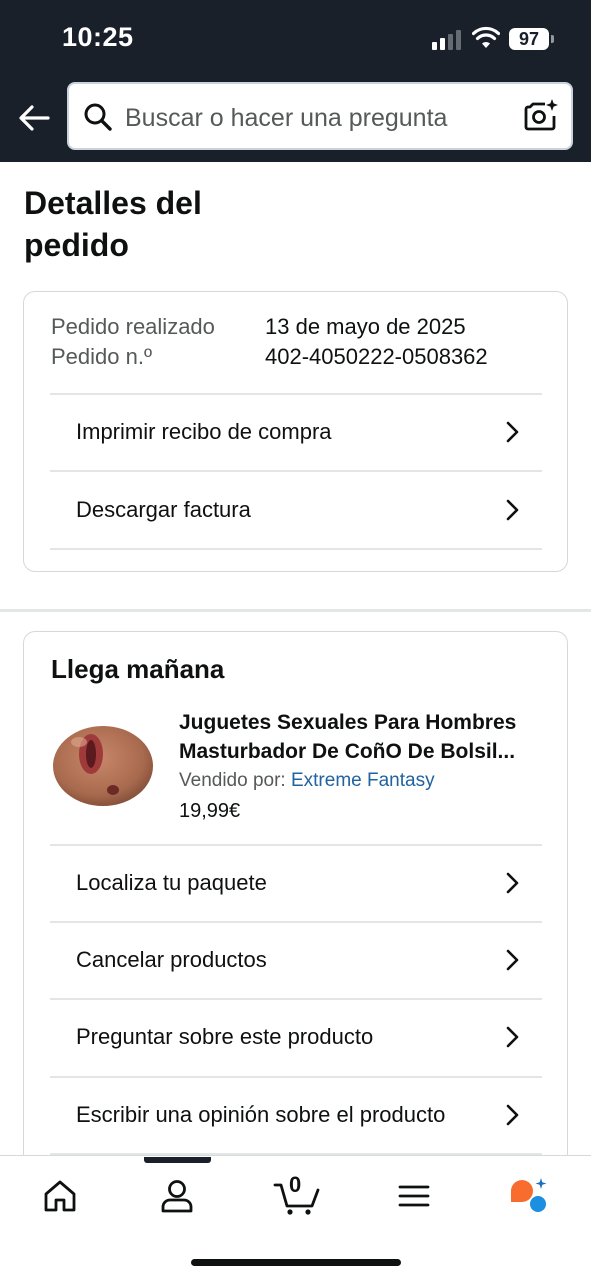 The width and height of the screenshot is (591, 1280). What do you see at coordinates (101, 356) in the screenshot?
I see `order-number-label: Pedido n.º` at bounding box center [101, 356].